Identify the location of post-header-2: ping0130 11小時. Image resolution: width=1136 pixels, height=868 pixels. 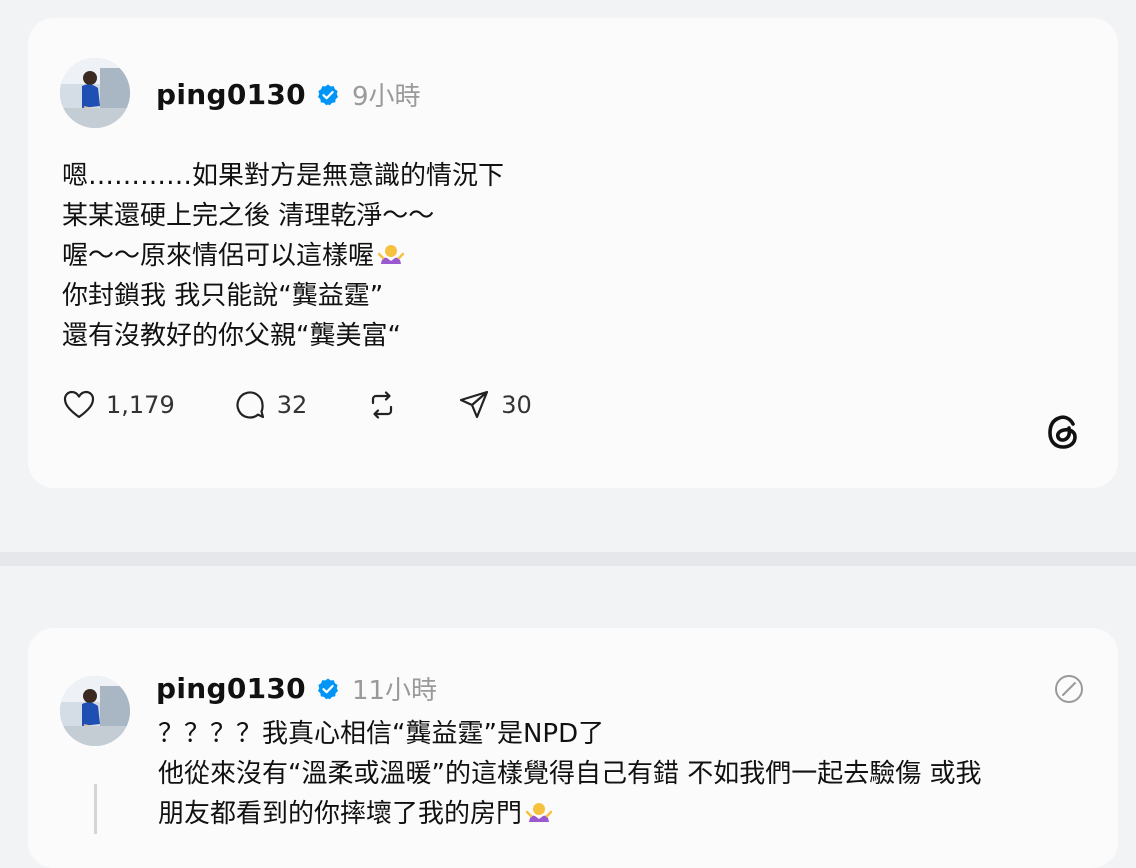
(296, 688).